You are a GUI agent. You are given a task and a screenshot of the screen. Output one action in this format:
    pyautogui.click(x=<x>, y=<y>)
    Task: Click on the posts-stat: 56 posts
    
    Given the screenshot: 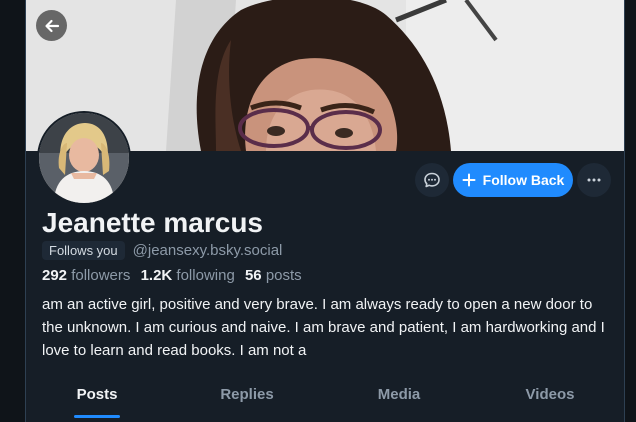 What is the action you would take?
    pyautogui.click(x=276, y=275)
    